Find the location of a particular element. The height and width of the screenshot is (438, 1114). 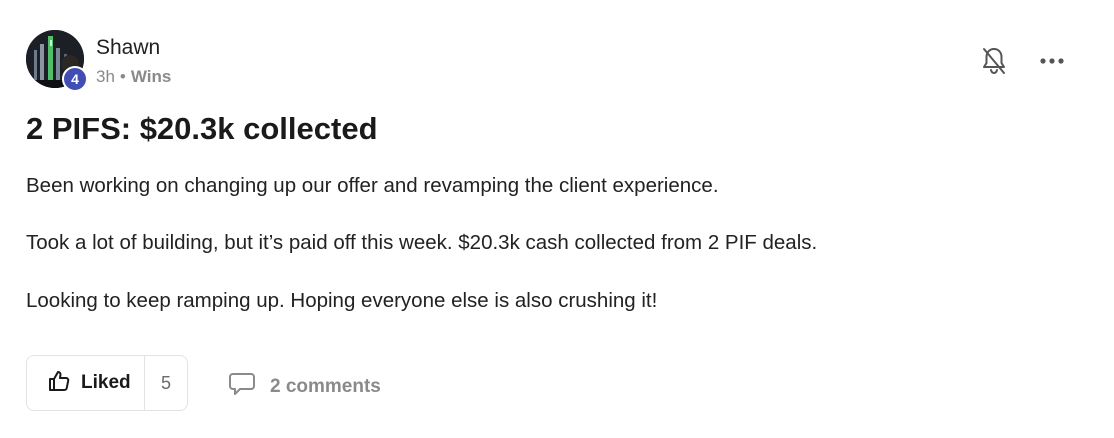

bell-off-icon is located at coordinates (994, 61).